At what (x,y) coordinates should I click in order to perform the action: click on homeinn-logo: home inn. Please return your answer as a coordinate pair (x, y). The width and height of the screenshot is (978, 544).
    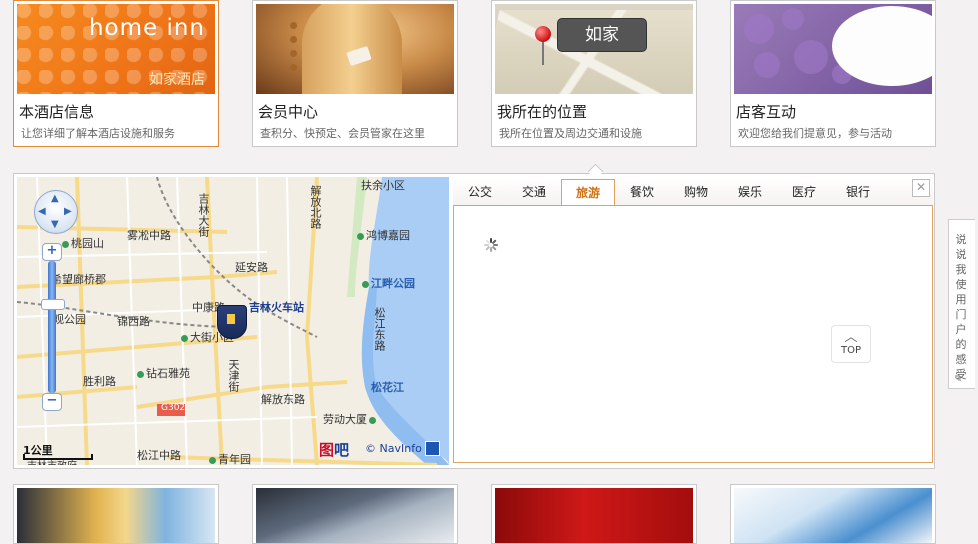
    Looking at the image, I should click on (146, 28).